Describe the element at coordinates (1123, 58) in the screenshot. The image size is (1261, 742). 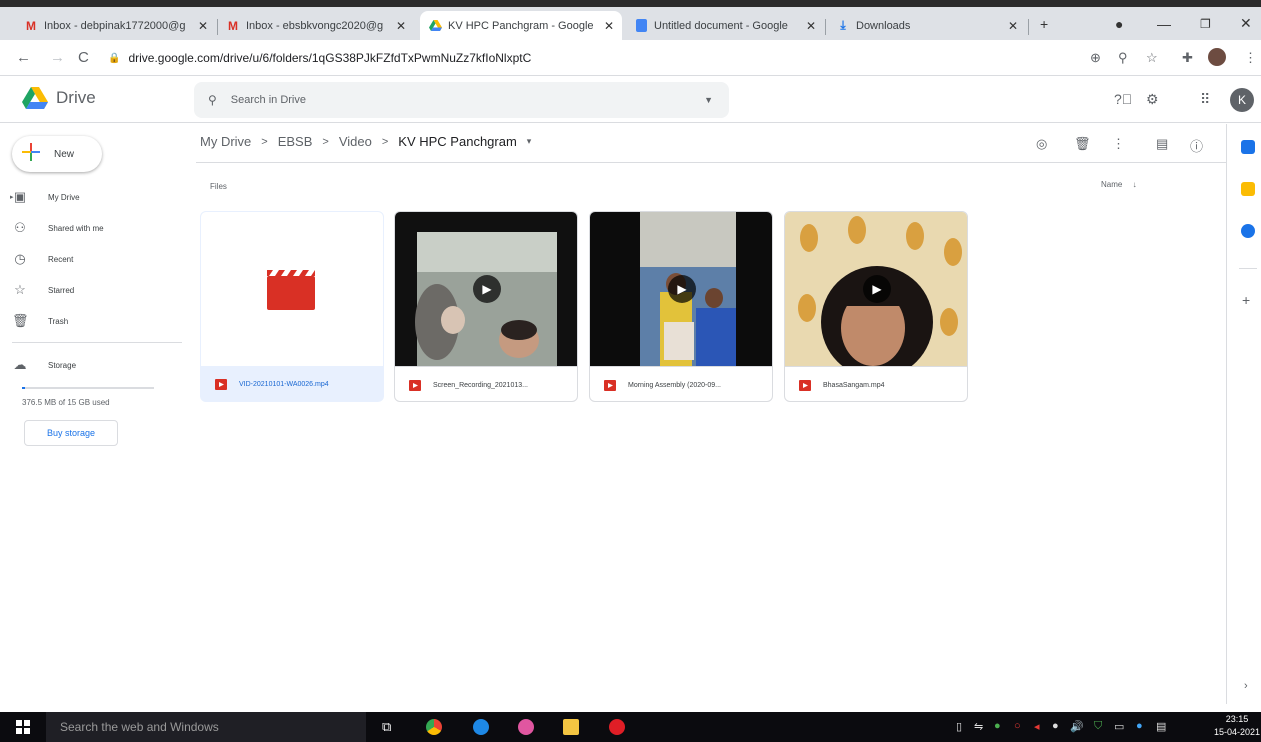
I see `zoom-icon: ⚲` at that location.